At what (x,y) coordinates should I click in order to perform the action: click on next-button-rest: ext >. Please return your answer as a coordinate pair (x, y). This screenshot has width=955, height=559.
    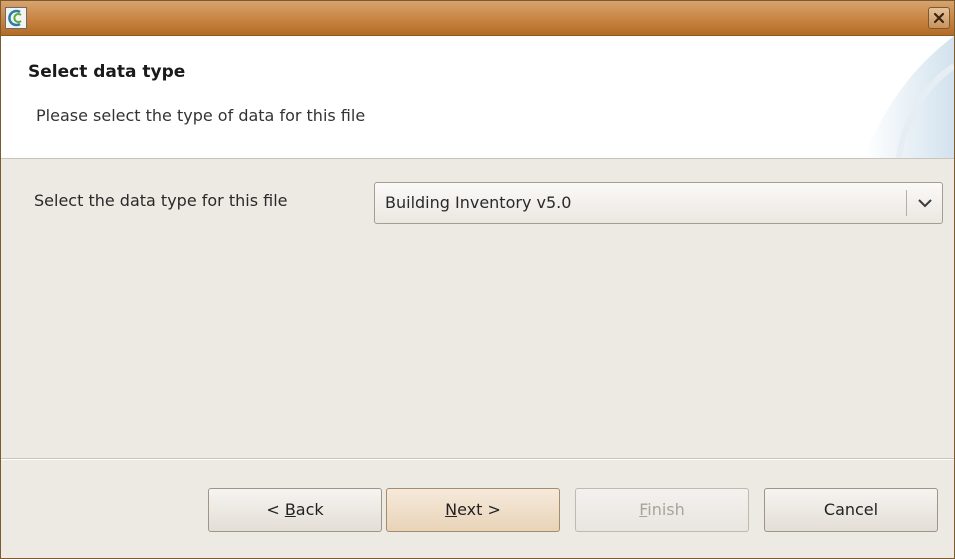
    Looking at the image, I should click on (479, 509).